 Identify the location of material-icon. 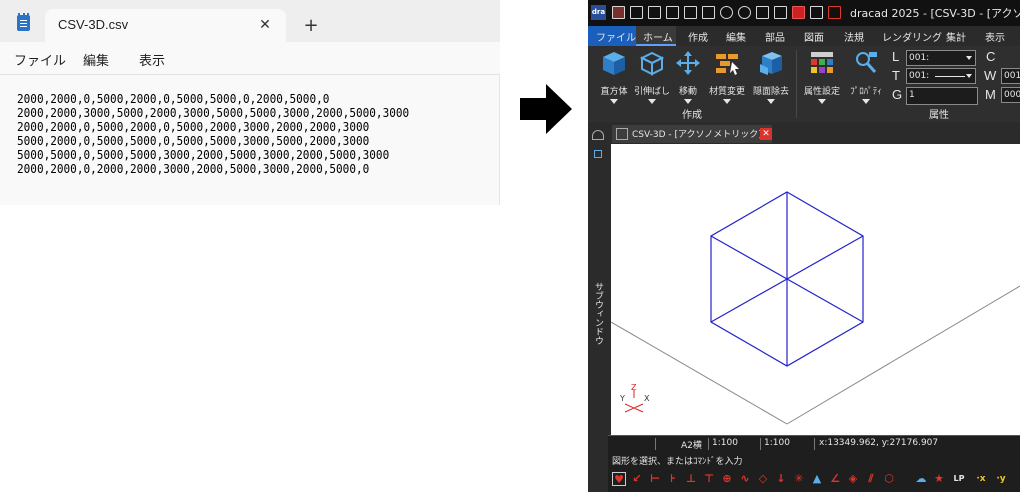
(727, 64).